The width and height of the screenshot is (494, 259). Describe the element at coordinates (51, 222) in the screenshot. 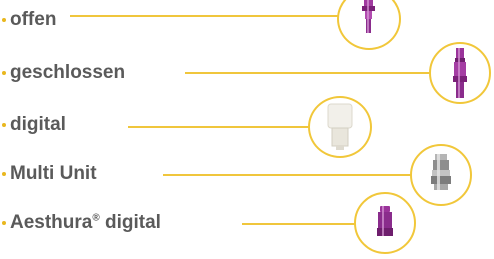

I see `label-aesthura: Aesthura` at that location.